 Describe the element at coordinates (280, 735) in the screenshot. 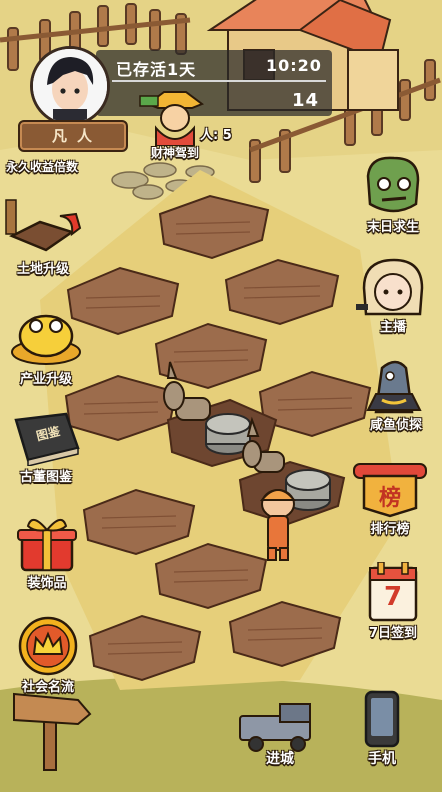

I see `go-to-city-button: 进城` at that location.